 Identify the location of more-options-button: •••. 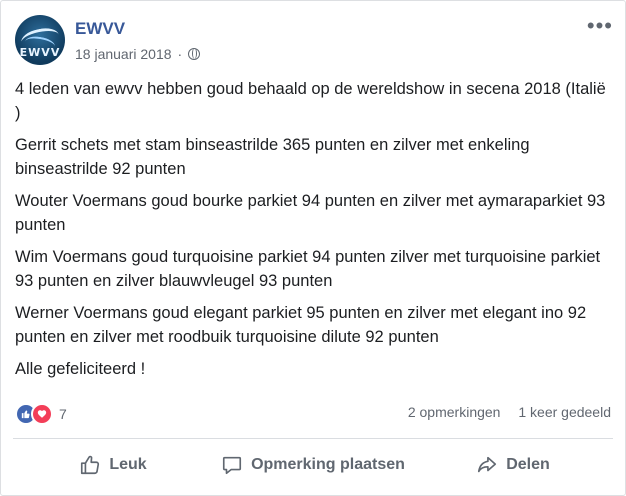
(600, 26).